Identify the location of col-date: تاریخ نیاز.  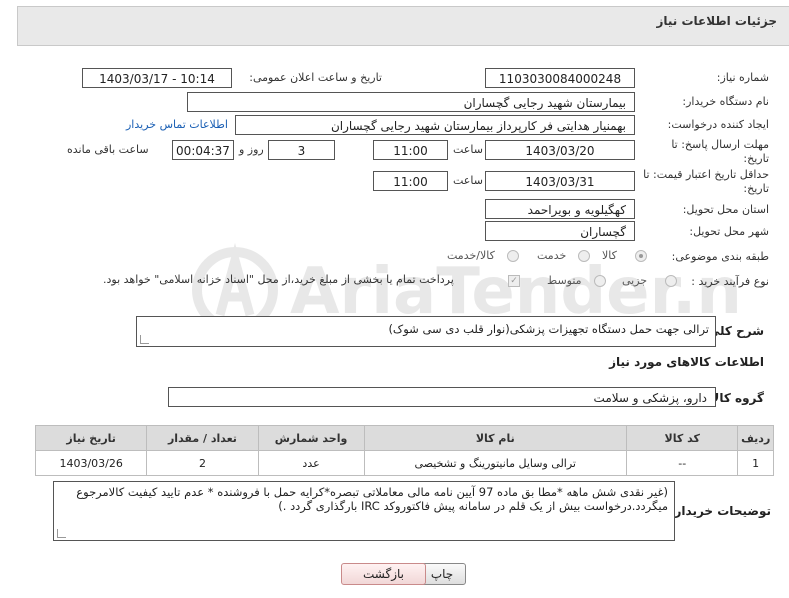
(91, 438).